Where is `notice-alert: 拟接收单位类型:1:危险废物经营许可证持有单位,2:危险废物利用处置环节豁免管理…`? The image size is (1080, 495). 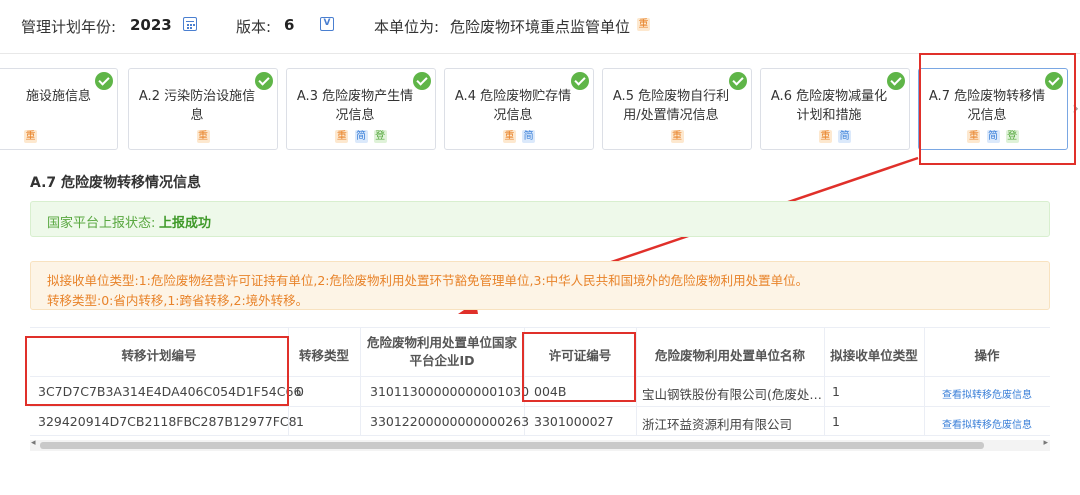
notice-alert: 拟接收单位类型:1:危险废物经营许可证持有单位,2:危险废物利用处置环节豁免管理… is located at coordinates (540, 285).